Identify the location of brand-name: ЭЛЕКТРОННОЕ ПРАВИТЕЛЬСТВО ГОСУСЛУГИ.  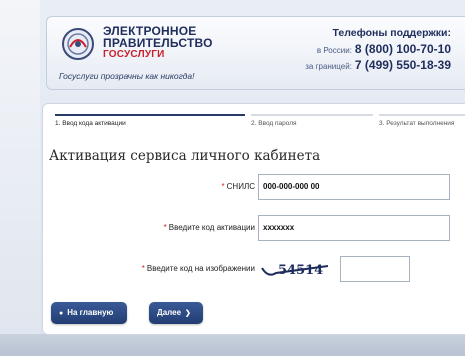
(158, 43).